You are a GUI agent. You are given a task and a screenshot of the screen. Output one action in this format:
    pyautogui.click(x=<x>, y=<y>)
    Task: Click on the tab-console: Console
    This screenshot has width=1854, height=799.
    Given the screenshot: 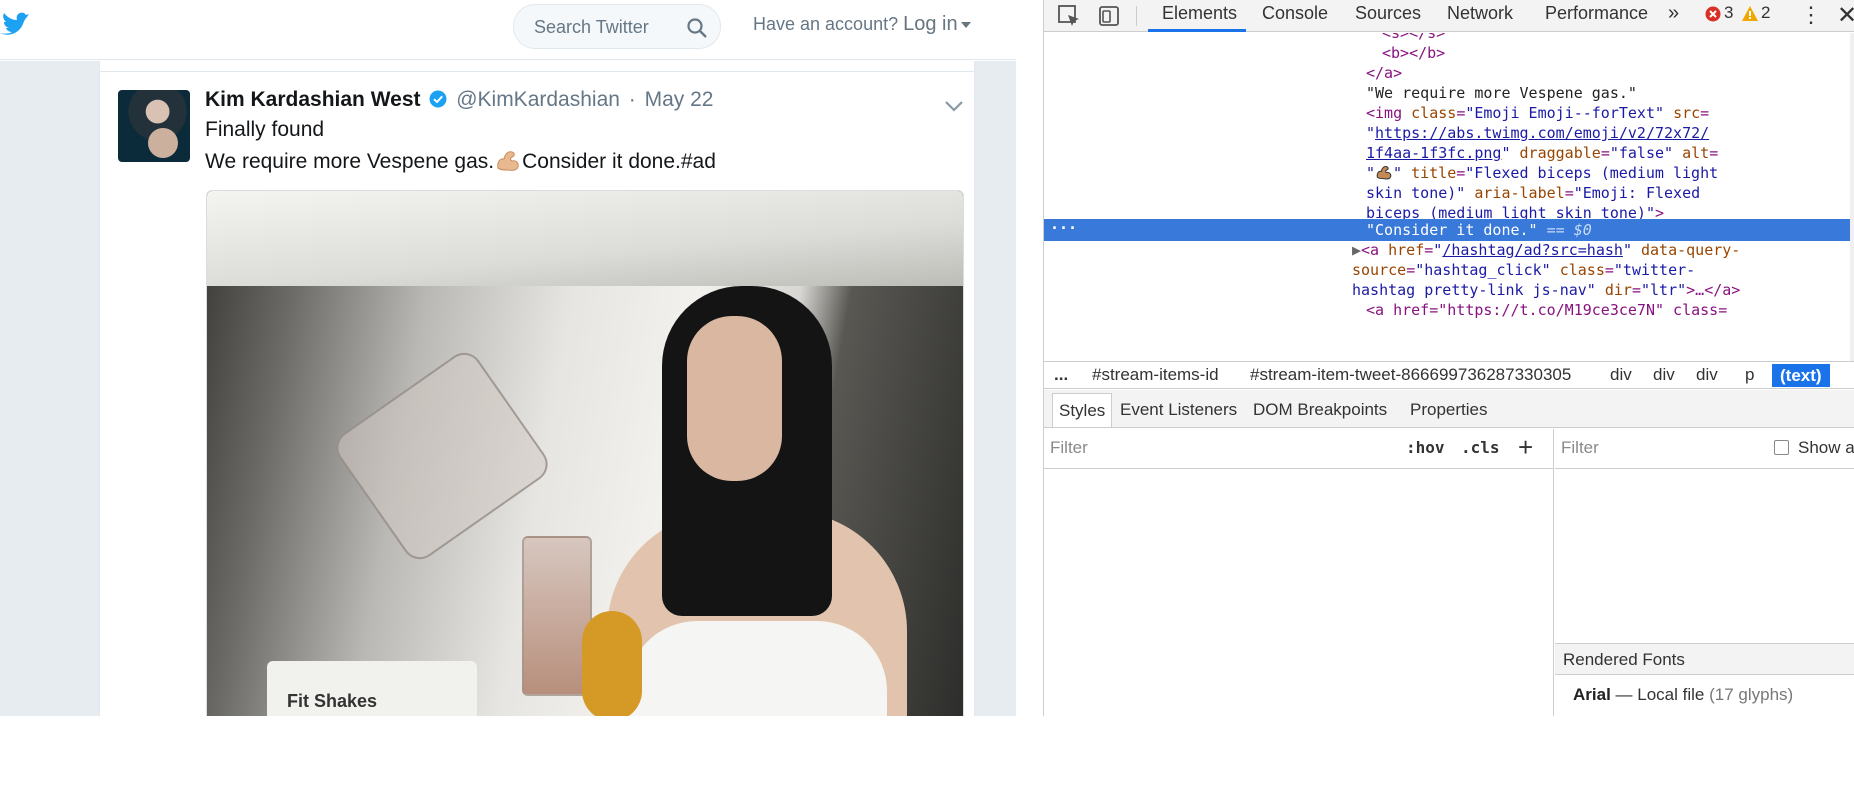 What is the action you would take?
    pyautogui.click(x=1295, y=13)
    